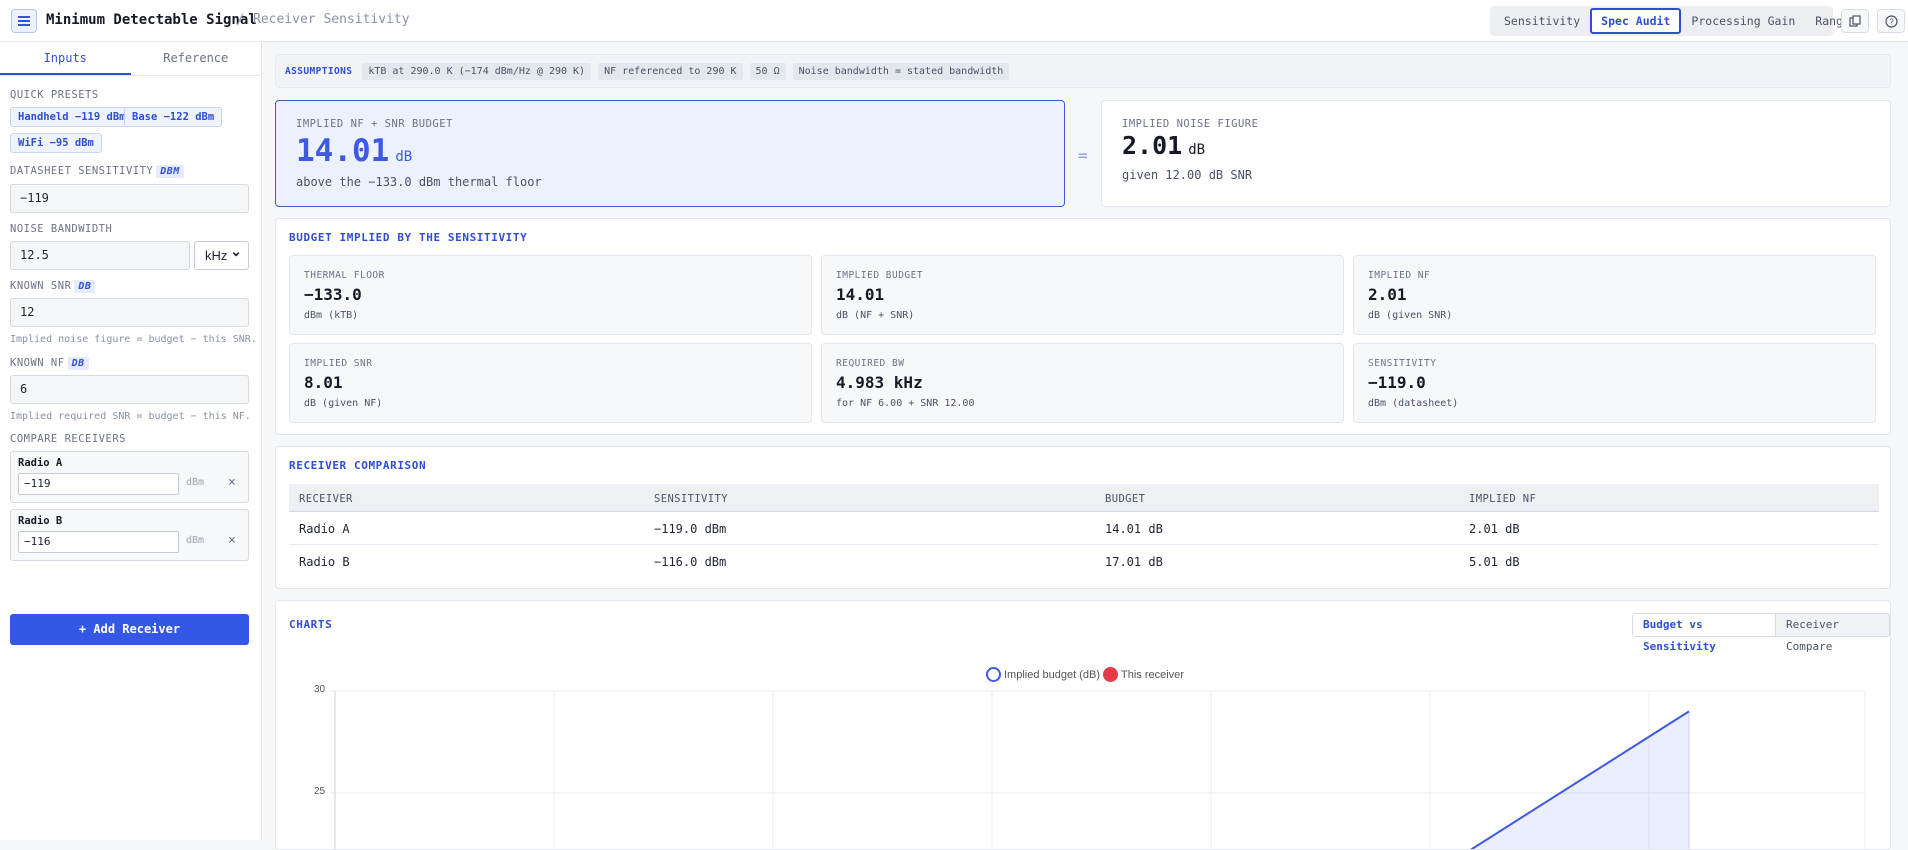 This screenshot has width=1908, height=850. Describe the element at coordinates (1134, 529) in the screenshot. I see `table-cell: 14.01 dB` at that location.